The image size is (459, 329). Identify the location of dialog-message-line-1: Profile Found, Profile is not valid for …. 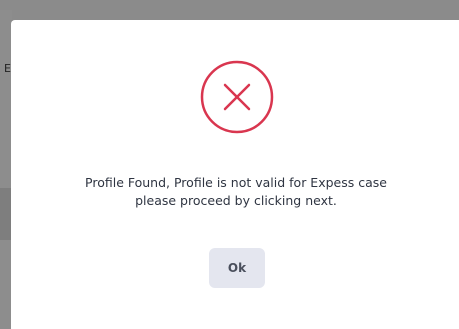
(236, 182).